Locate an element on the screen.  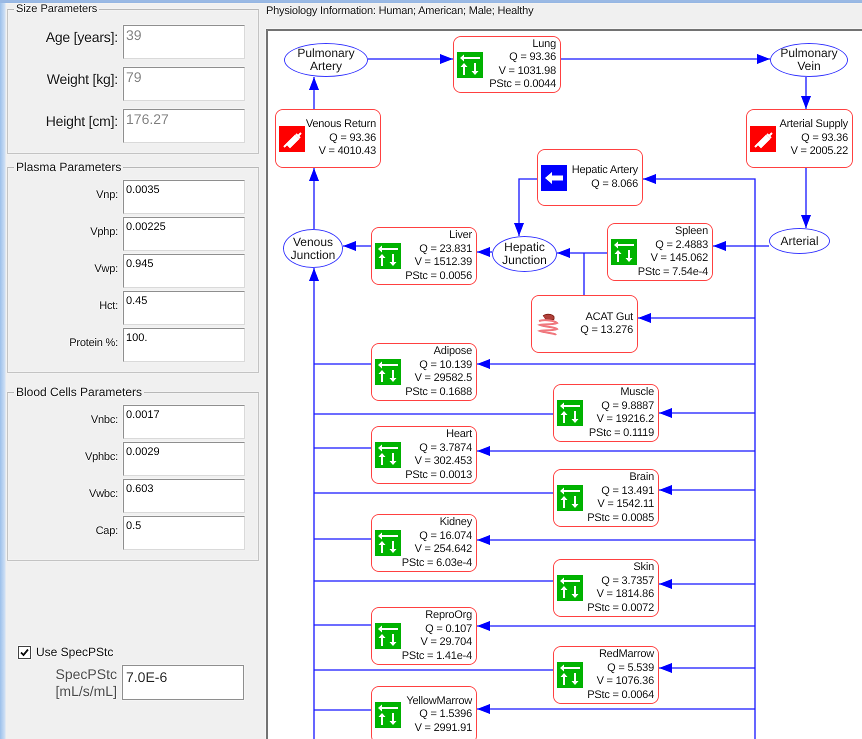
compartment-node: Liver Q = 23.831 V = 1512.39 PStc = 0.0056 is located at coordinates (424, 256).